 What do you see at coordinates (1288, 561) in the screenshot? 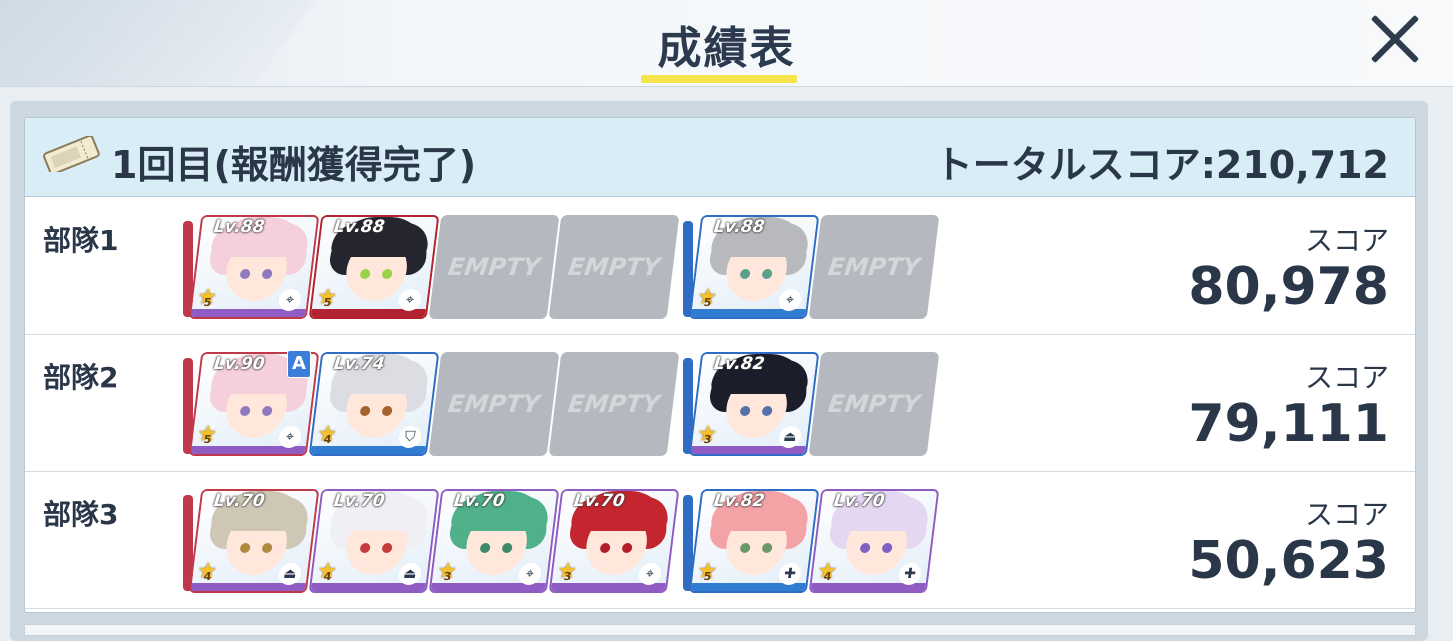
I see `team-score: 50,623` at bounding box center [1288, 561].